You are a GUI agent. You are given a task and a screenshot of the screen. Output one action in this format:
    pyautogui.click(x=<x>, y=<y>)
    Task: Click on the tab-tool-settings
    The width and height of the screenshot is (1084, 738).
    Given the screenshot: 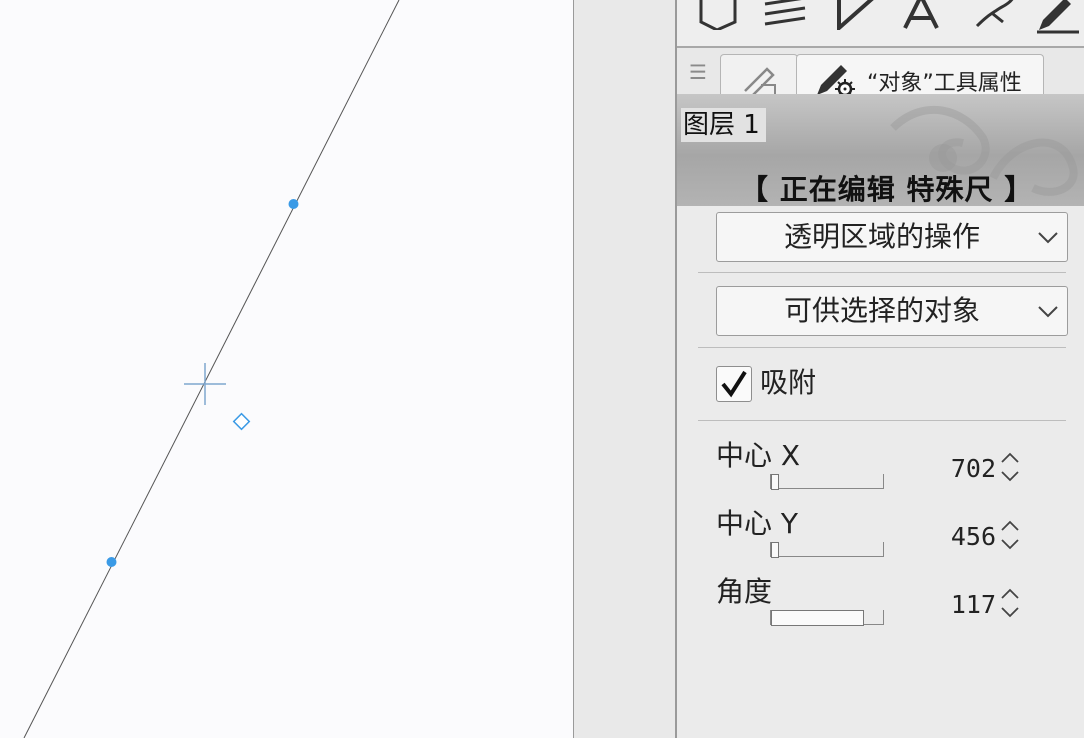 What is the action you would take?
    pyautogui.click(x=759, y=76)
    